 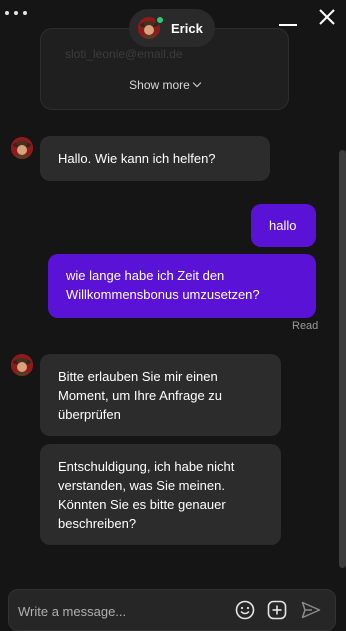 What do you see at coordinates (327, 17) in the screenshot?
I see `close-icon` at bounding box center [327, 17].